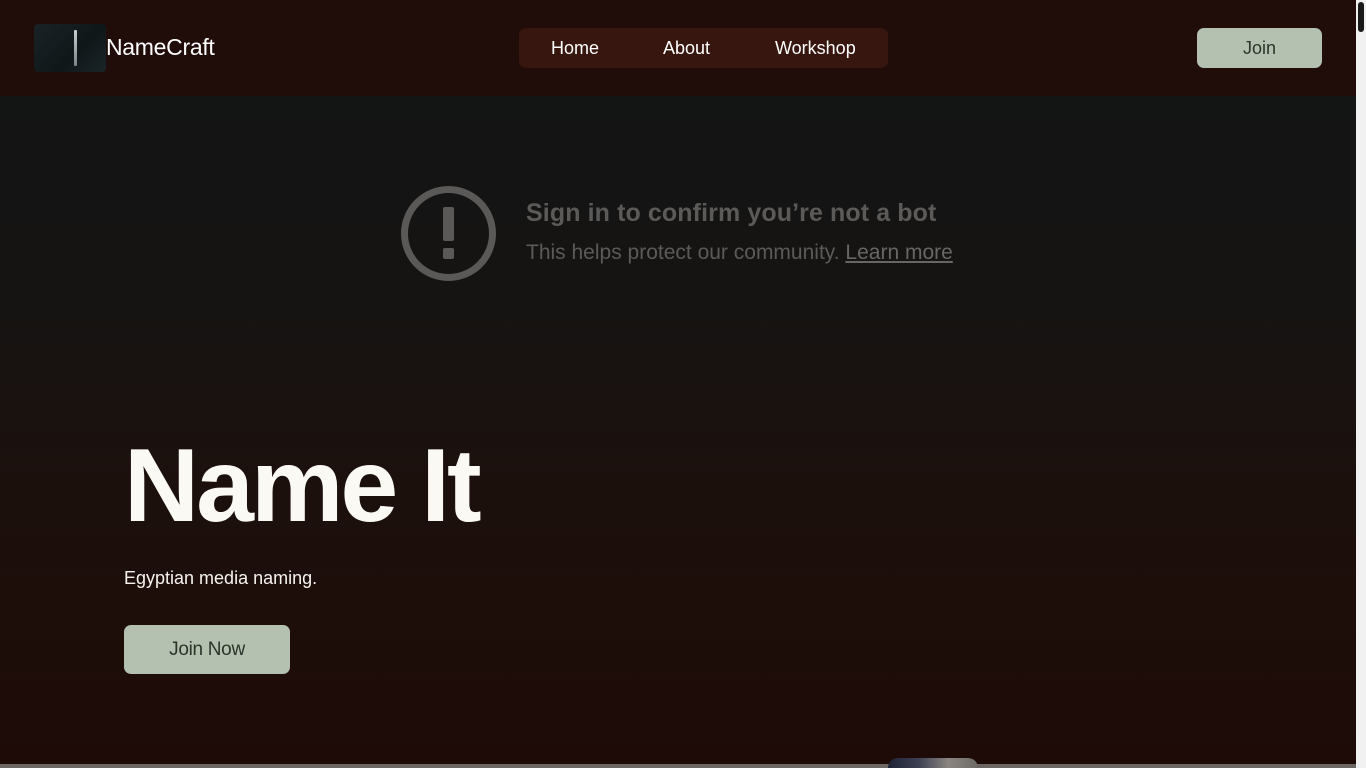 This screenshot has height=768, width=1366. I want to click on notice-subtitle-text: This helps protect our community., so click(683, 252).